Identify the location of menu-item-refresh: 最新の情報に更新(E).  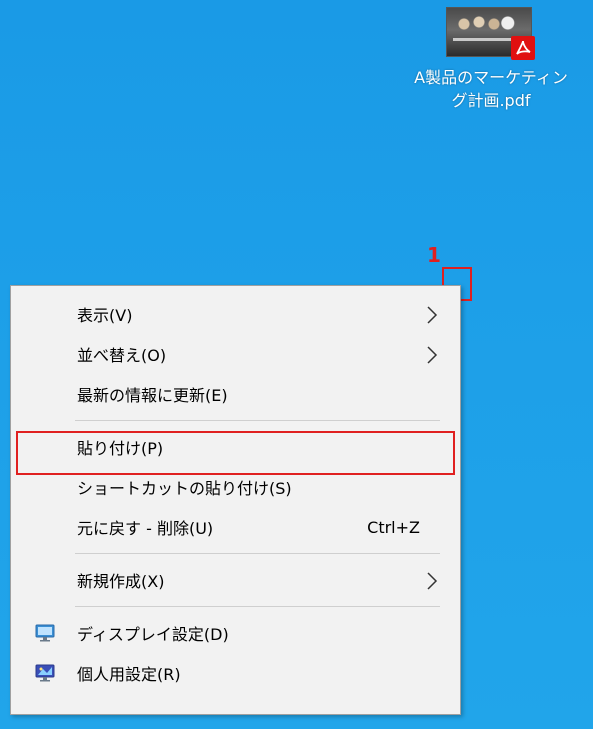
(235, 394).